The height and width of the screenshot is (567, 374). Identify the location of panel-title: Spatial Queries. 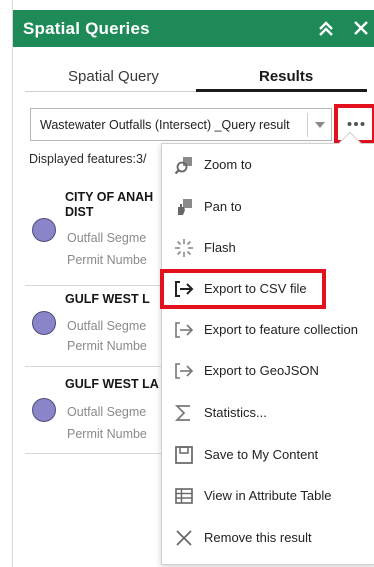
(86, 28).